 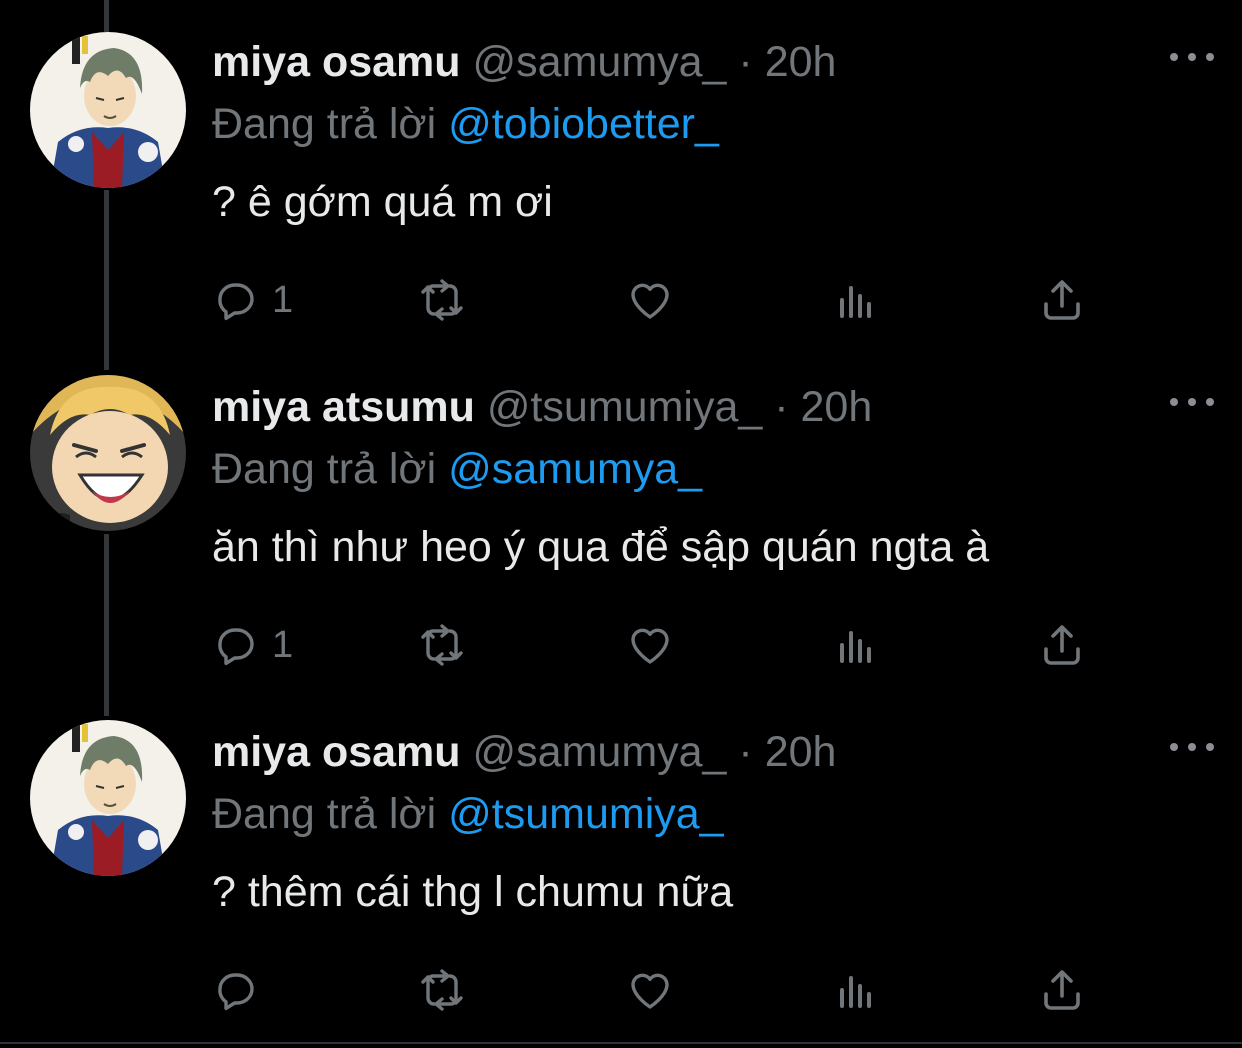 What do you see at coordinates (601, 547) in the screenshot?
I see `tweet-text: ăn thì như heo ý qua để sập quán ngta à` at bounding box center [601, 547].